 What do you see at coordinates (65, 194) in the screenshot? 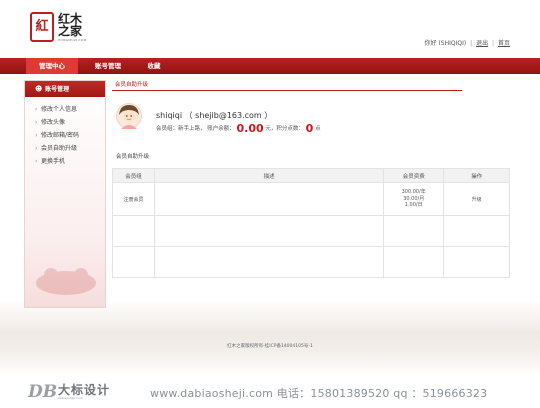
I see `sidebar: ☻ 账号管理 修改个人信息 修改头像 修改邮箱/密码 会员自助升级 更换手机` at bounding box center [65, 194].